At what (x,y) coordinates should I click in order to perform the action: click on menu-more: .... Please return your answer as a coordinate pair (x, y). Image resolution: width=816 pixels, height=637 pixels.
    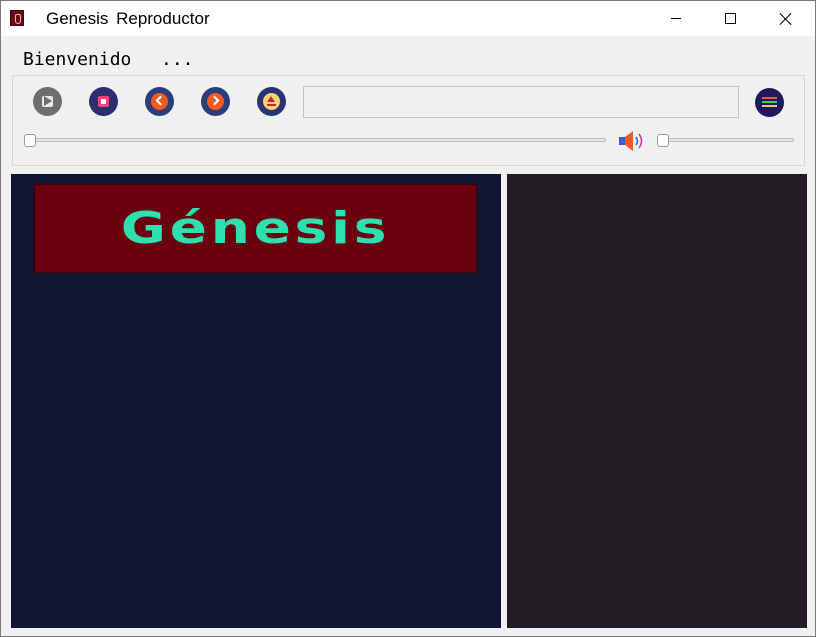
    Looking at the image, I should click on (177, 59).